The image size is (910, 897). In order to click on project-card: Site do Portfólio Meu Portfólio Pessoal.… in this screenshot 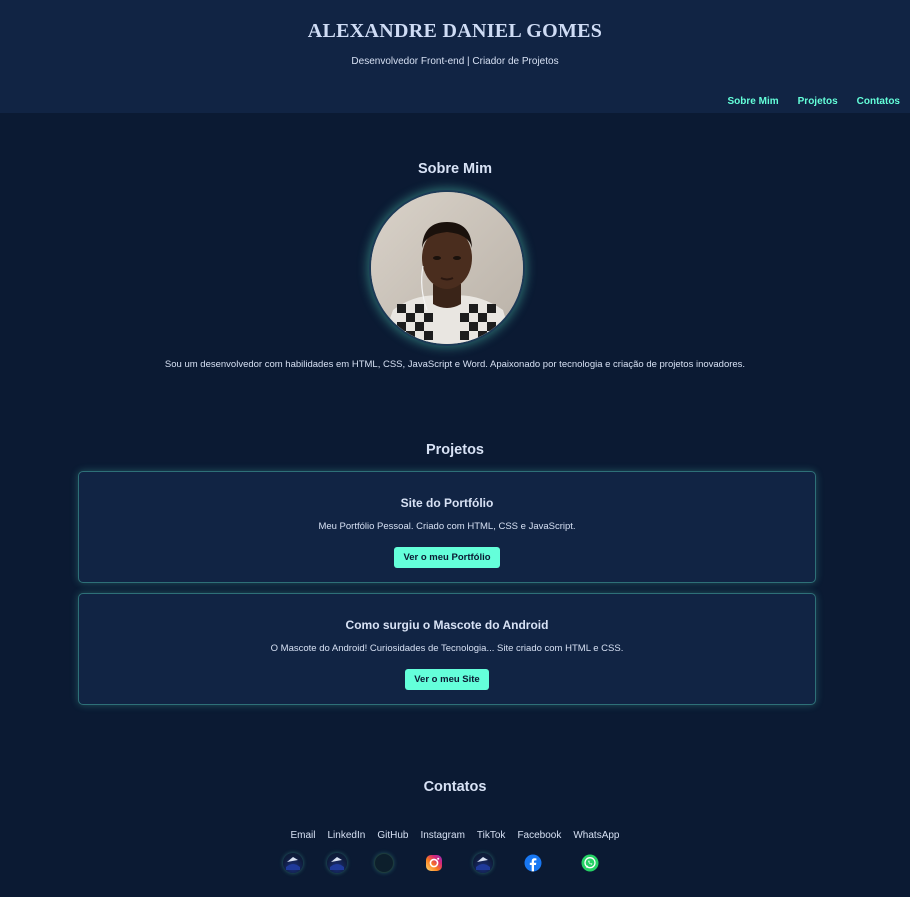, I will do `click(447, 527)`.